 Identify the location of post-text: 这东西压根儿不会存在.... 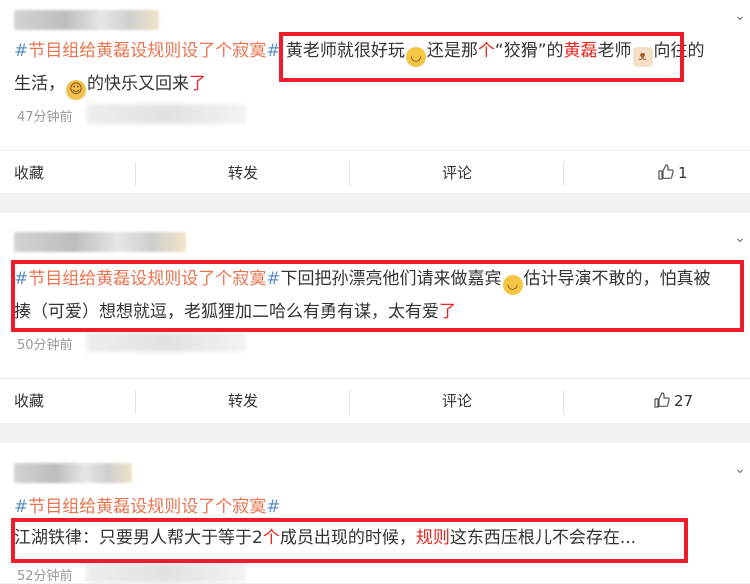
(543, 538).